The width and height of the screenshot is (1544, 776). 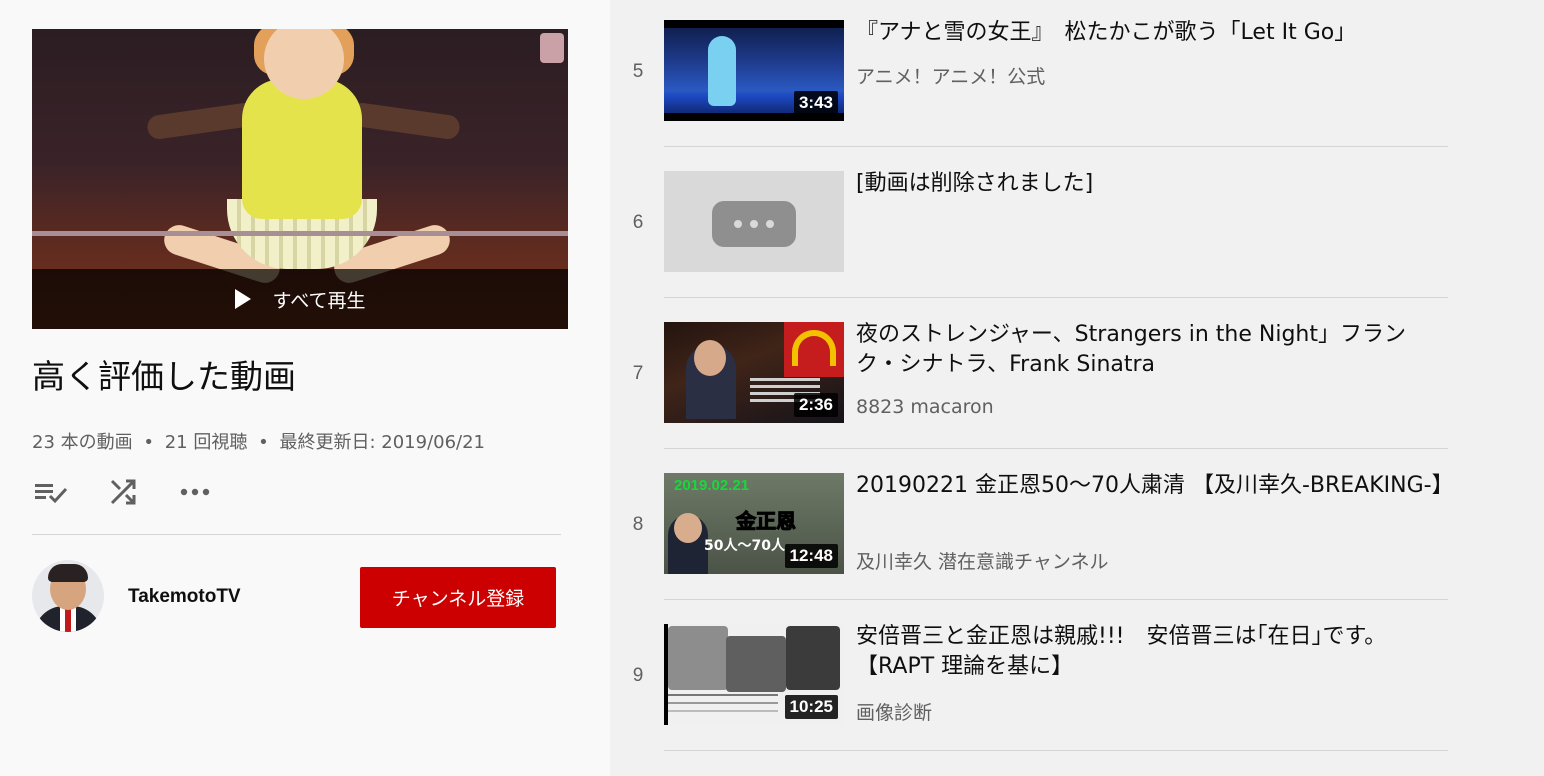 I want to click on video-index: 8, so click(x=638, y=524).